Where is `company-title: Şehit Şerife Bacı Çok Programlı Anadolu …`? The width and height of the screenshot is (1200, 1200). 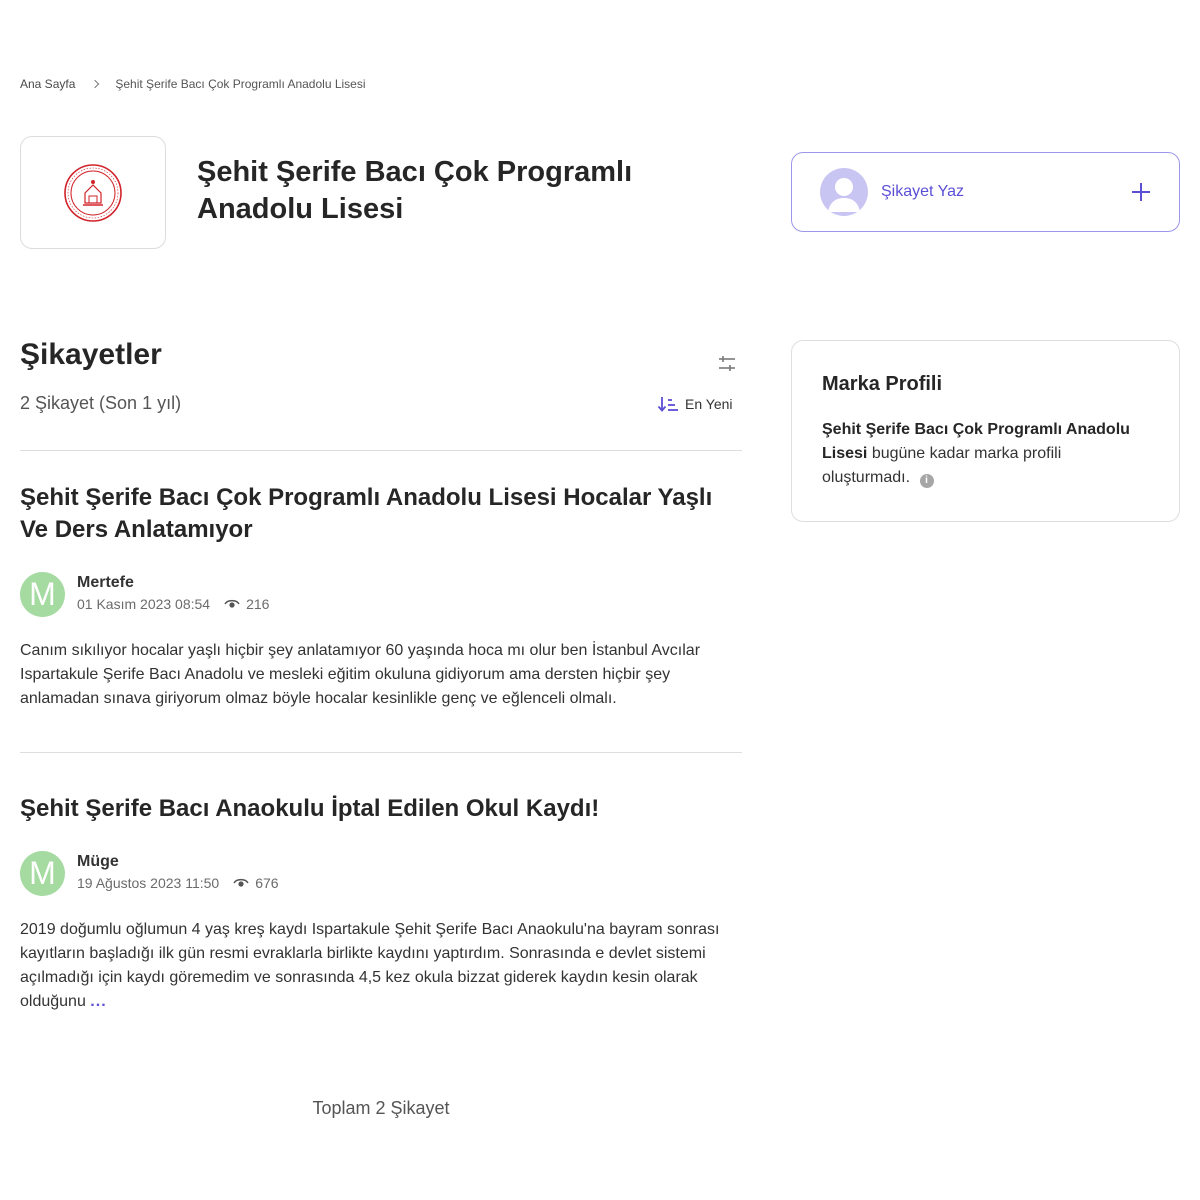 company-title: Şehit Şerife Bacı Çok Programlı Anadolu … is located at coordinates (415, 190).